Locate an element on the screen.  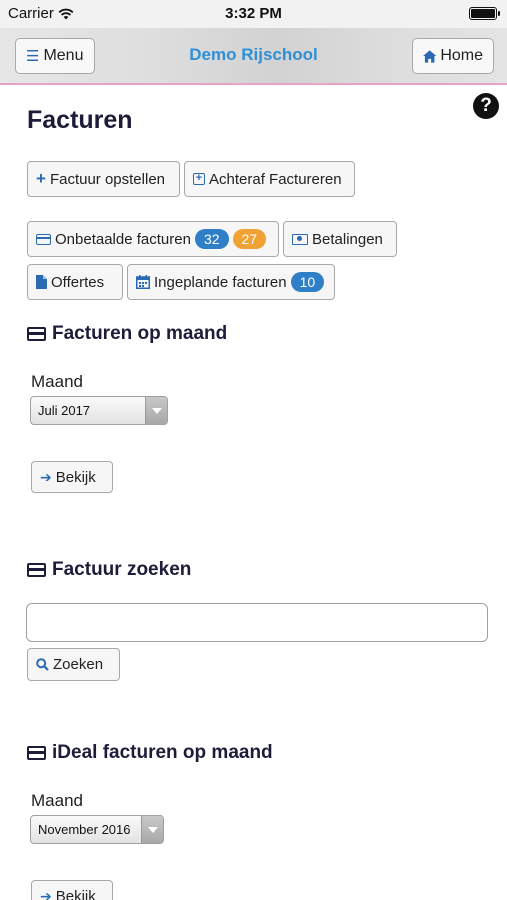
view-ideal-month-button: ➔ Bekijk is located at coordinates (72, 890).